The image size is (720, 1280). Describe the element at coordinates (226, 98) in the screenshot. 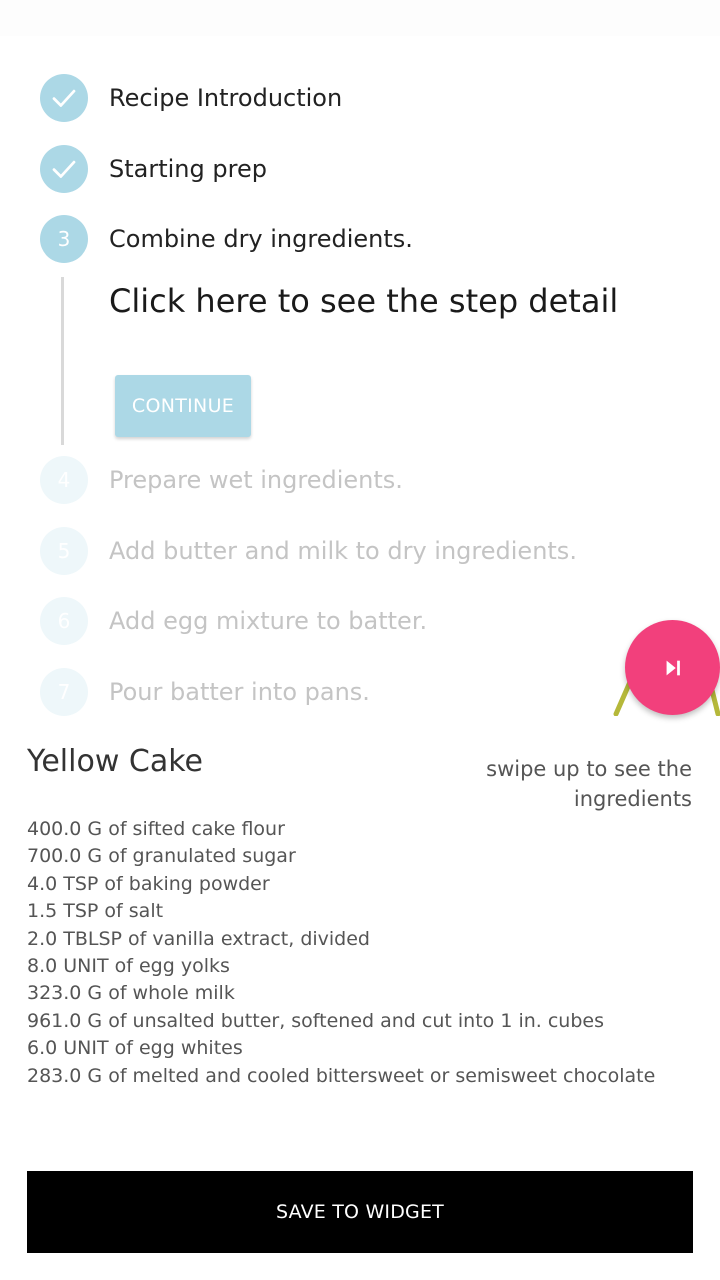

I see `step-1-label: Recipe Introduction` at that location.